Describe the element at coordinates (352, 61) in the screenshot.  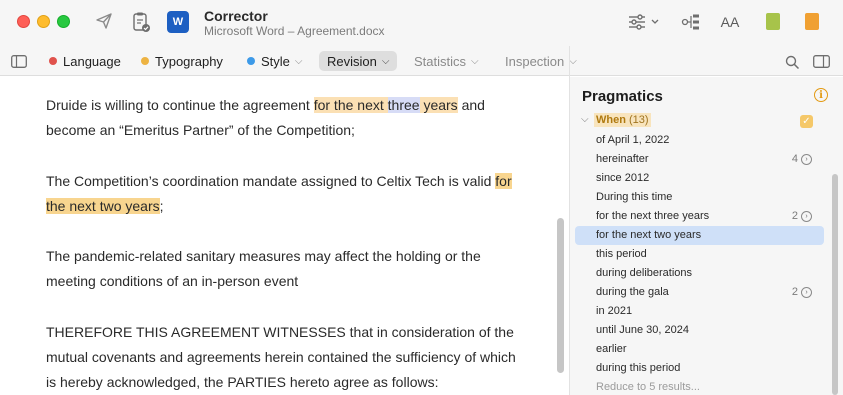
I see `revision-label: Revision` at that location.